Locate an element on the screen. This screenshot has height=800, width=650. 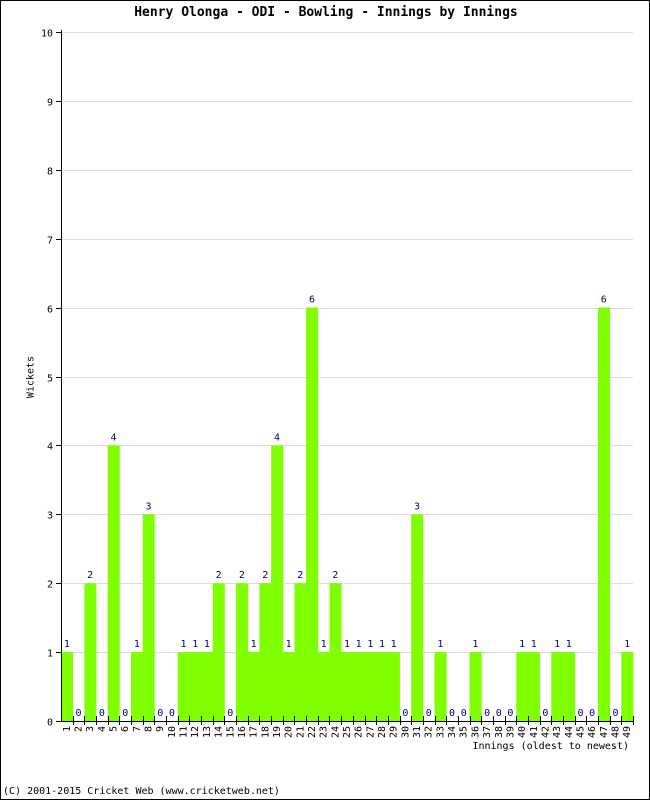
x-tick-label: 26 is located at coordinates (359, 732).